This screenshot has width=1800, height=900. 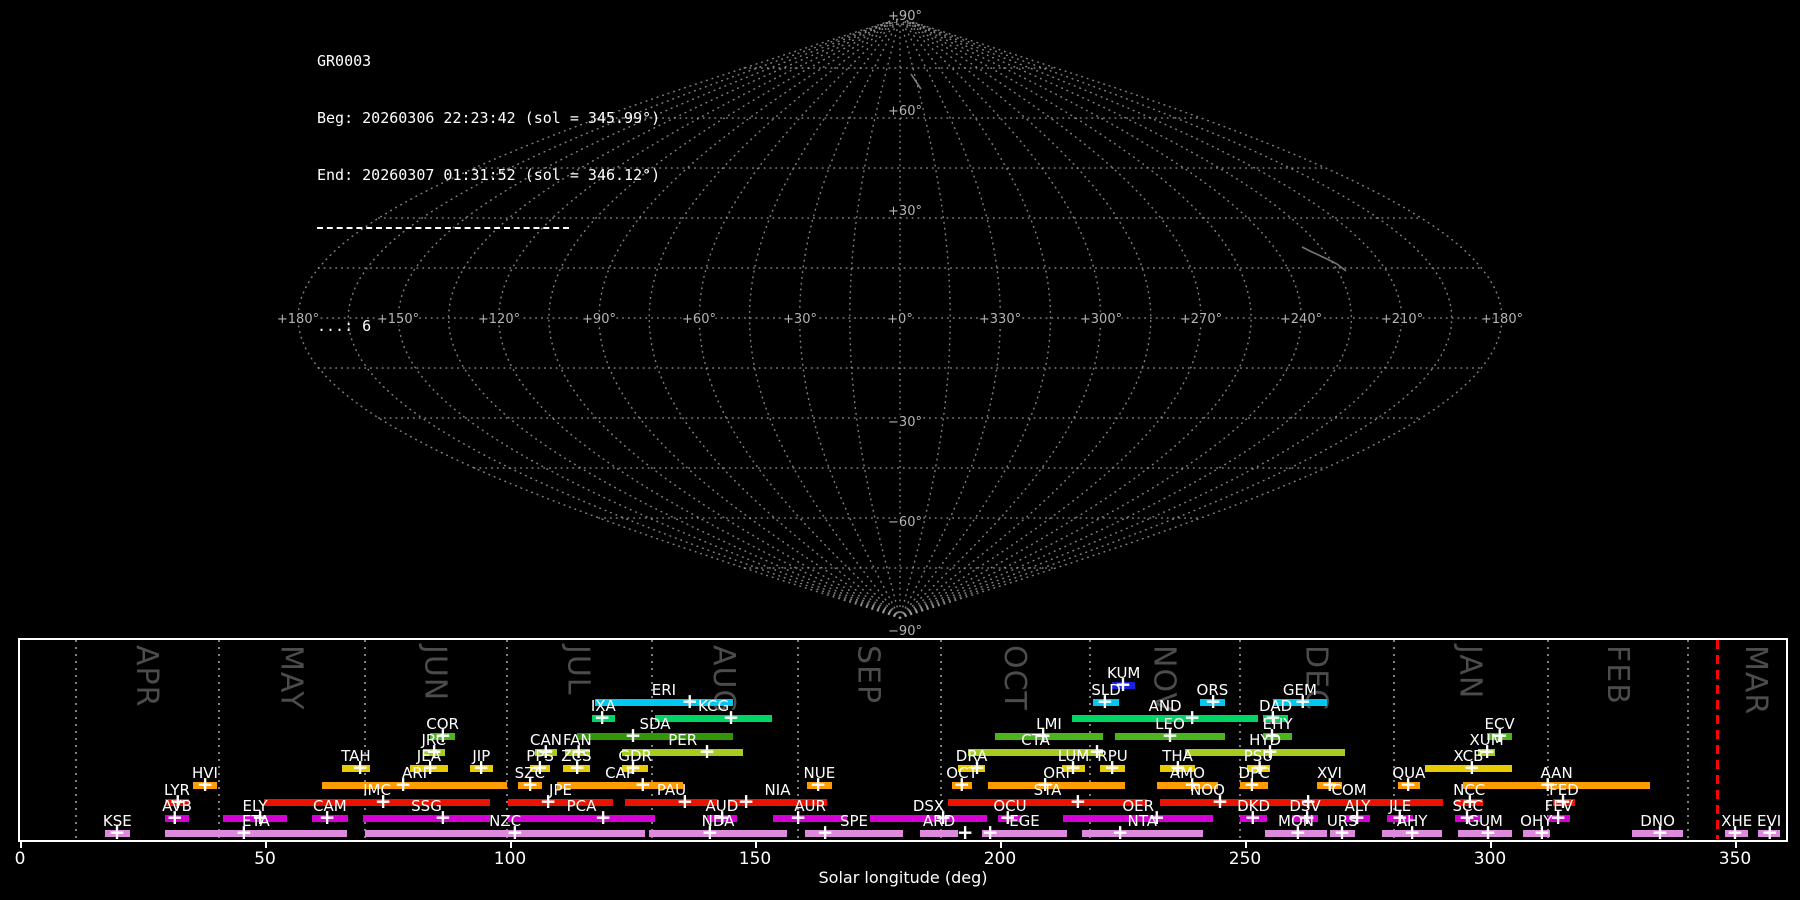 What do you see at coordinates (905, 522) in the screenshot?
I see `latitude-label: −60°` at bounding box center [905, 522].